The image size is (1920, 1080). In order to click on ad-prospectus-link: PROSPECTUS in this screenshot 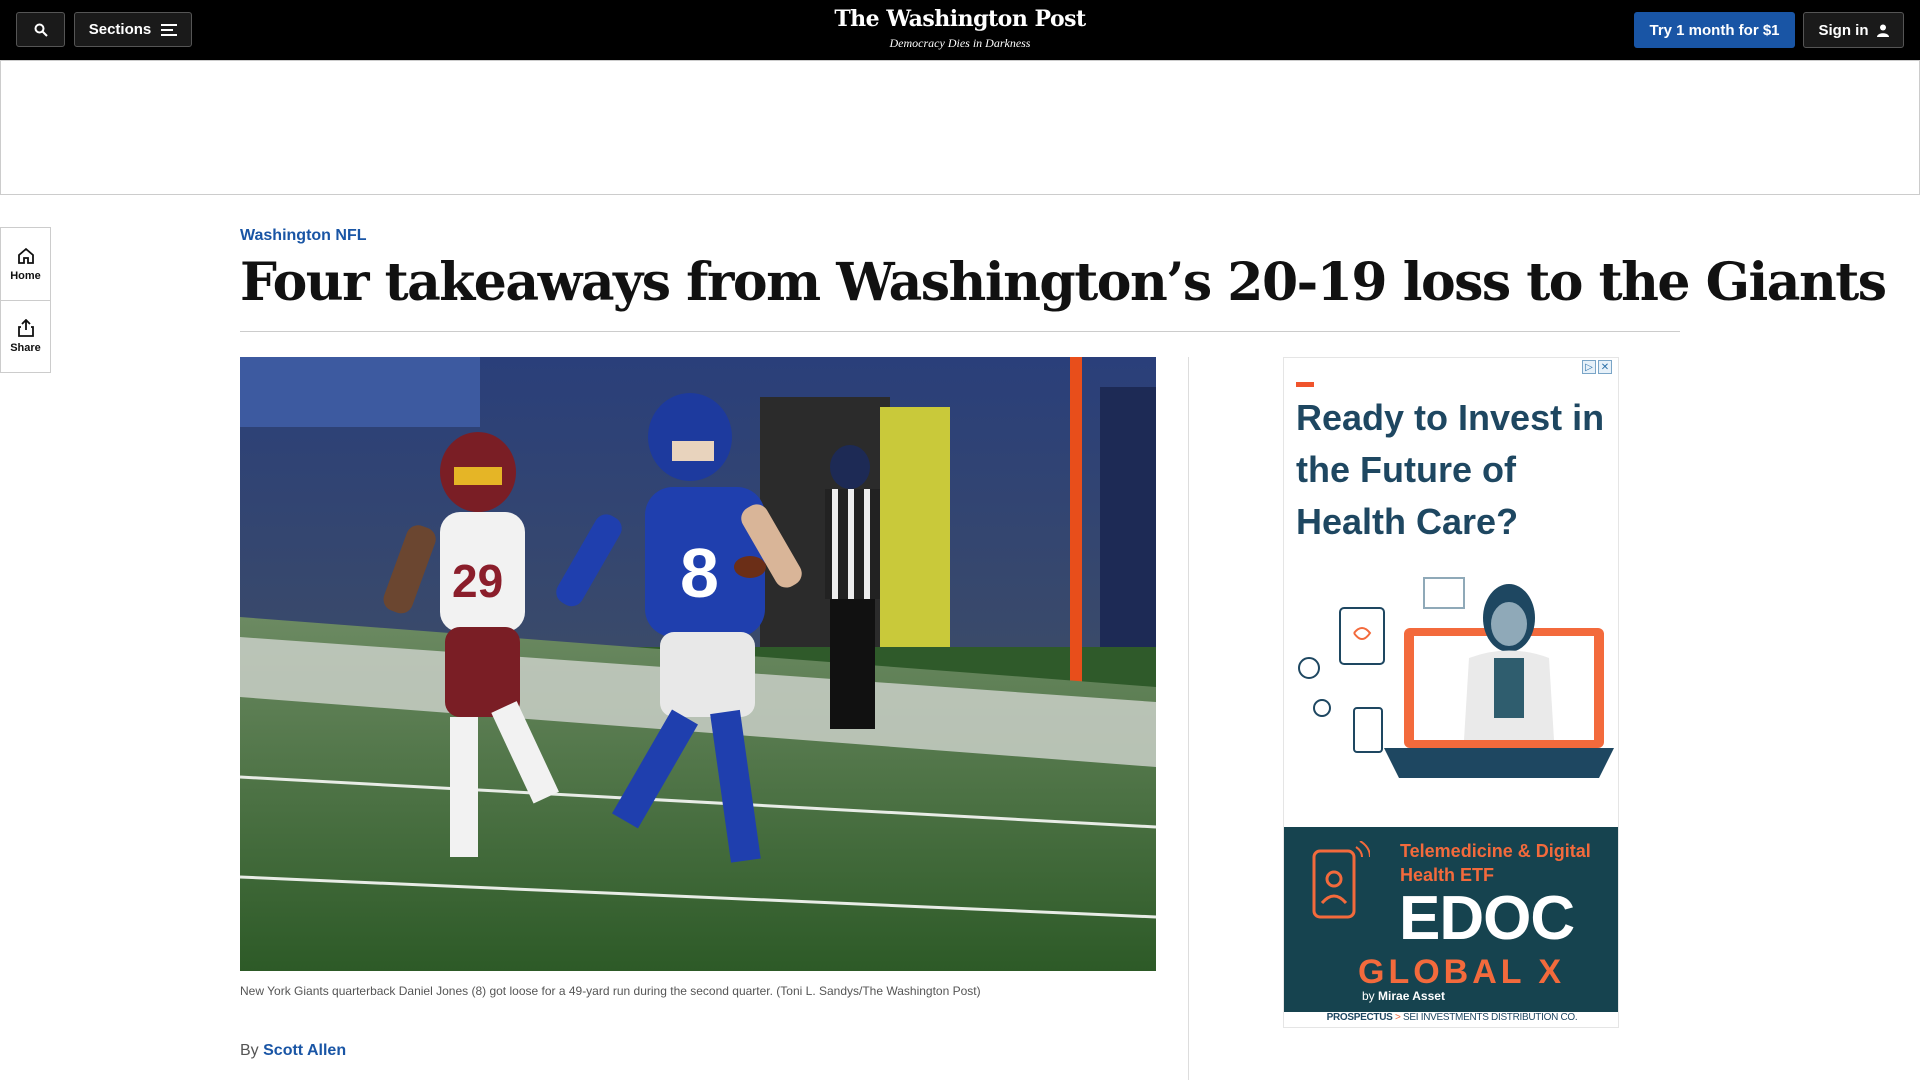, I will do `click(1360, 1017)`.